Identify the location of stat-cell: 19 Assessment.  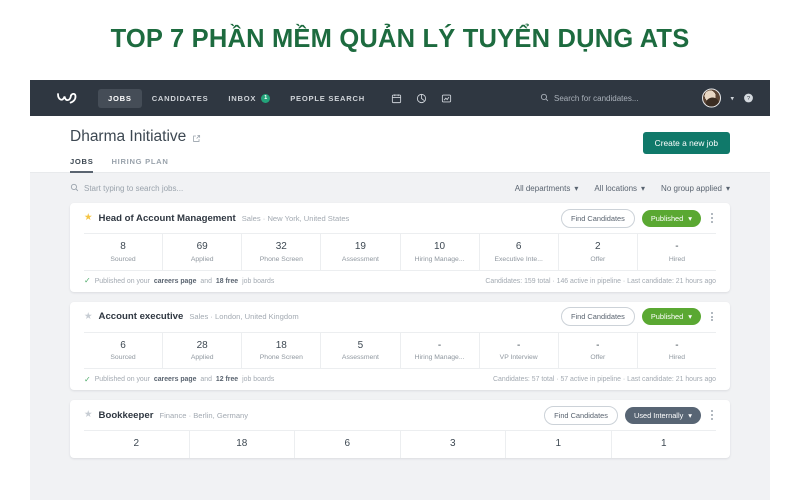
(361, 252).